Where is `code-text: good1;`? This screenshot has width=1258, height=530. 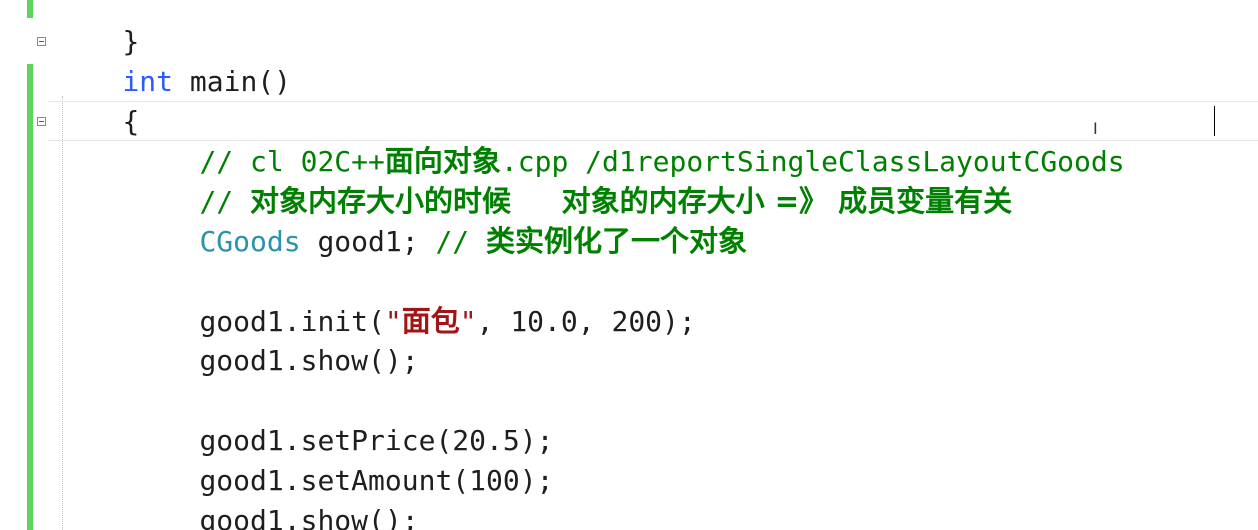
code-text: good1; is located at coordinates (368, 241).